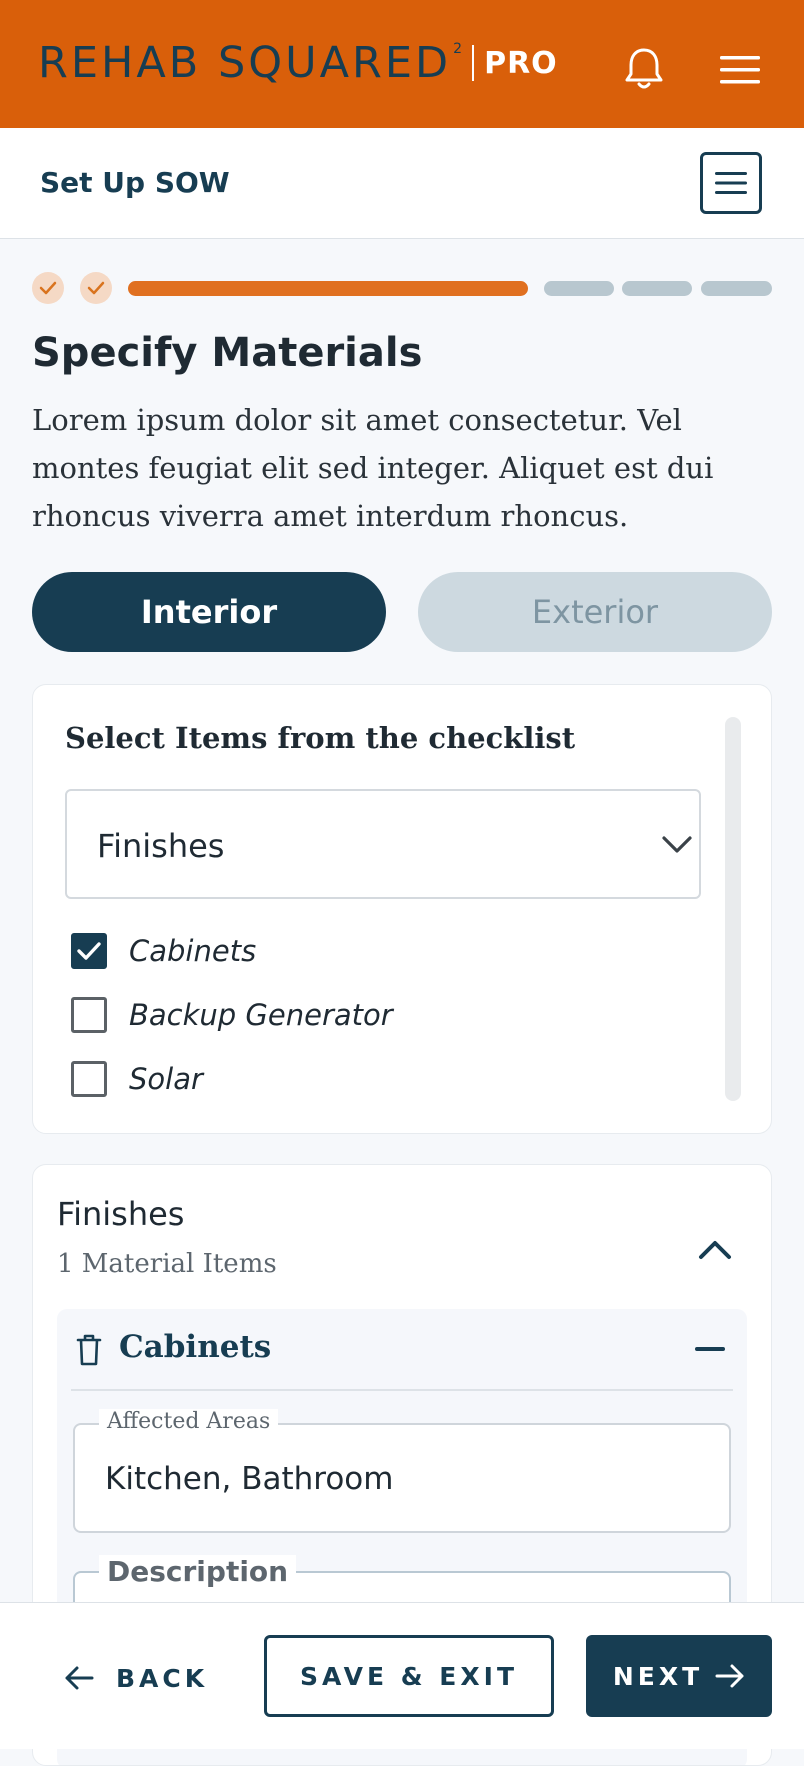 The image size is (804, 1766). I want to click on section-title: Finishes, so click(121, 1214).